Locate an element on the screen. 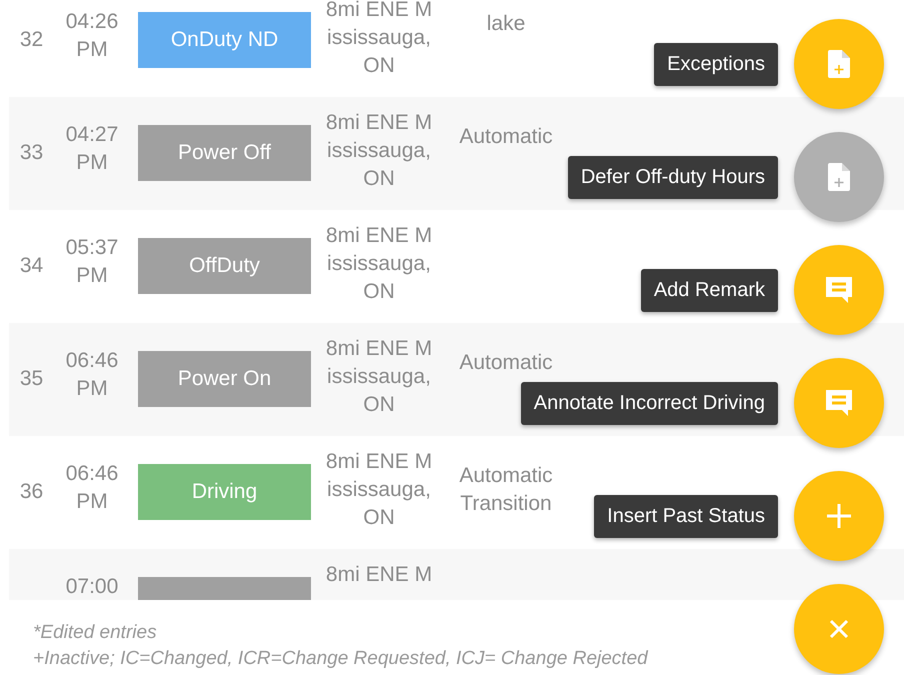 This screenshot has width=904, height=675. fab-label: Add Remark is located at coordinates (709, 290).